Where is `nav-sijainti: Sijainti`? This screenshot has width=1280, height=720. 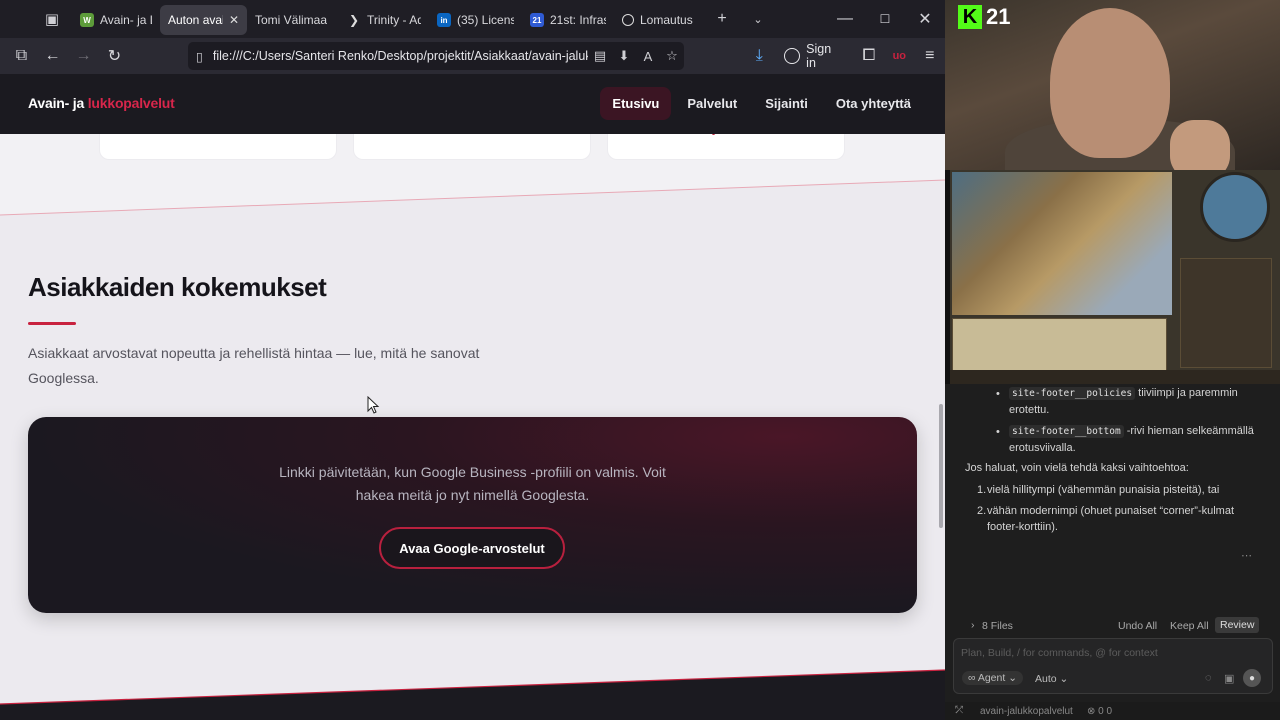 nav-sijainti: Sijainti is located at coordinates (786, 103).